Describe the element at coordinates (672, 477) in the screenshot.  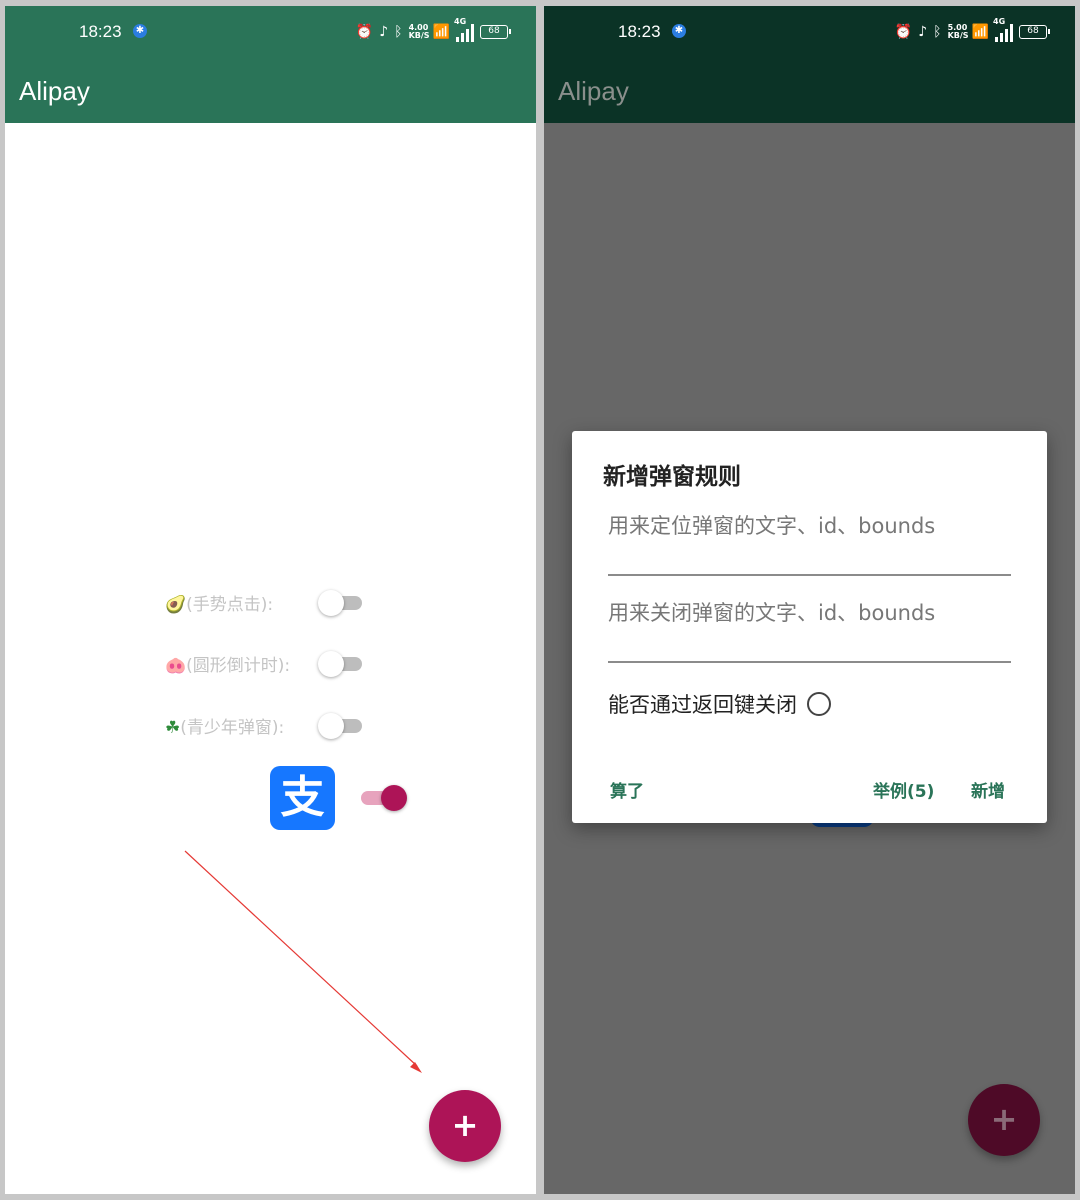
I see `dialog-title: 新增弹窗规则` at that location.